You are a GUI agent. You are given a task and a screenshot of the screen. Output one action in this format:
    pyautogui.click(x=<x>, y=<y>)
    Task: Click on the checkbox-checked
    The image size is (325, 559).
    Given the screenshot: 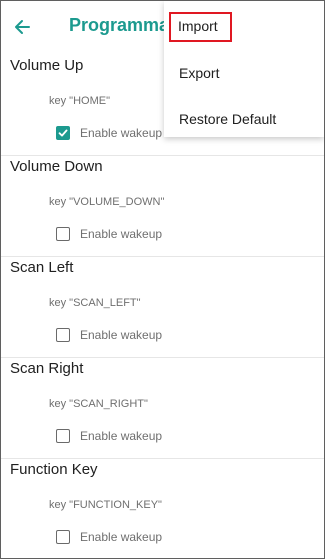 What is the action you would take?
    pyautogui.click(x=63, y=133)
    